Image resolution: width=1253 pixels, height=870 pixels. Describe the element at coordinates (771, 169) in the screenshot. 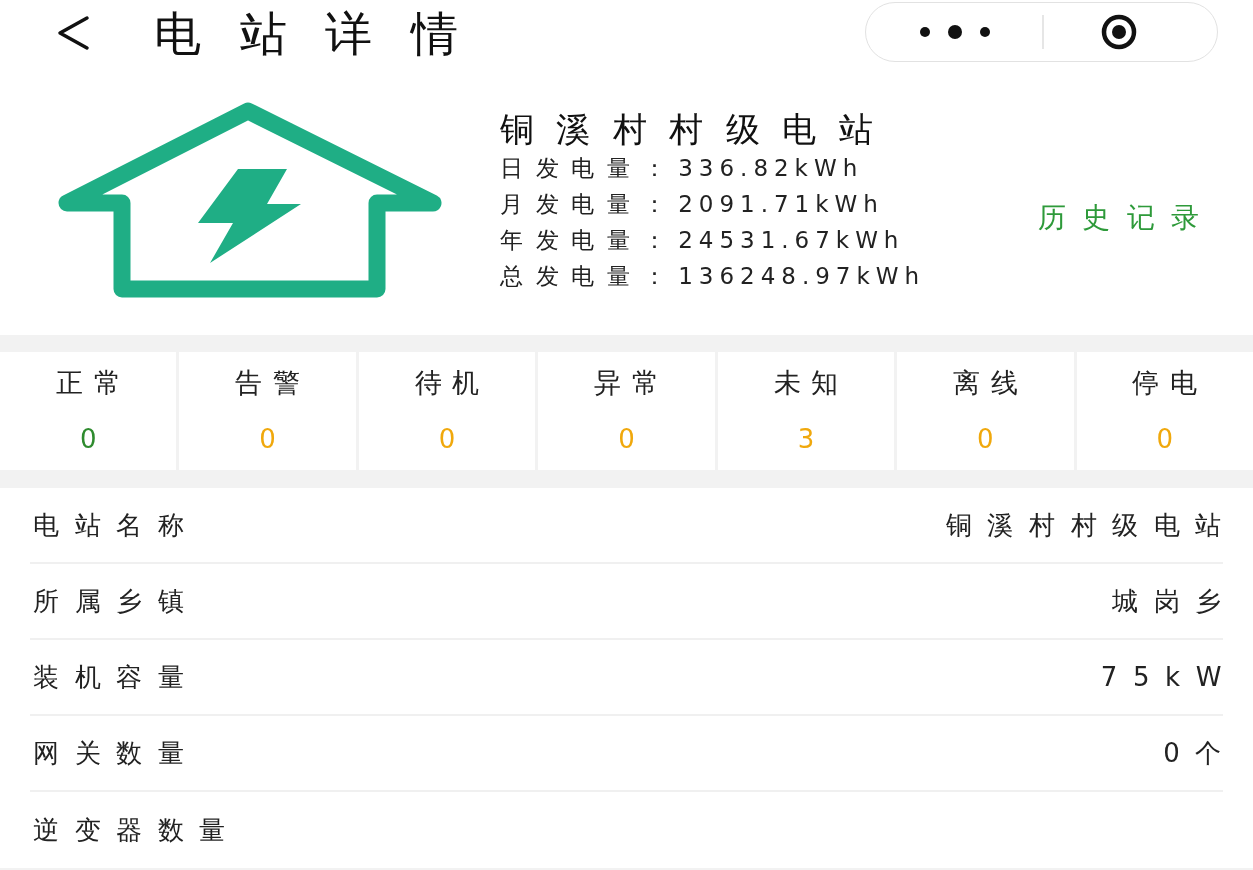

I see `stat-value: 336.82kWh` at that location.